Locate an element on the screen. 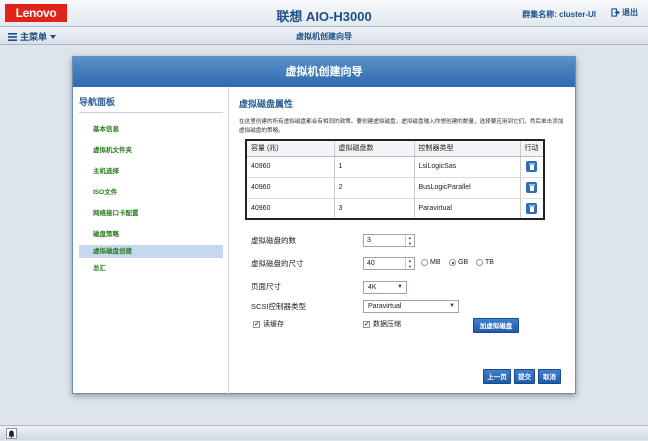  menu-bar: 主菜单 虚拟机创建向导 is located at coordinates (324, 36).